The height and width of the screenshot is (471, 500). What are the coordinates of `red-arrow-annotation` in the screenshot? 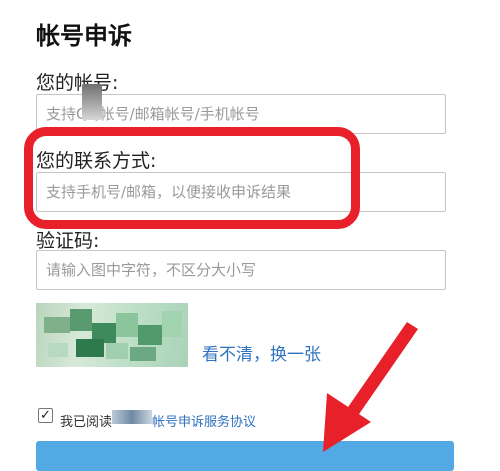 It's located at (370, 387).